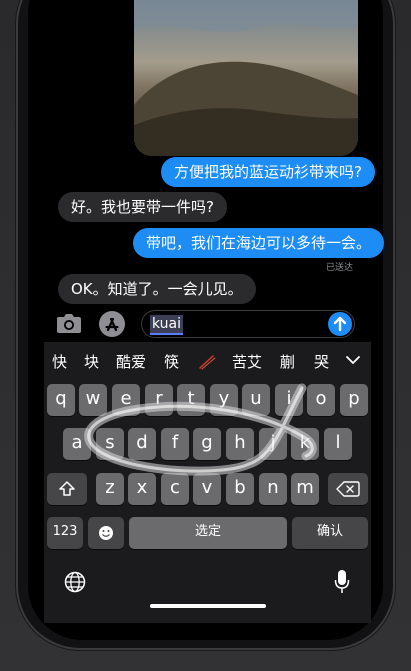 This screenshot has width=411, height=671. I want to click on message-bubble-outgoing: 方便把我的蓝运动衫带来吗?, so click(268, 172).